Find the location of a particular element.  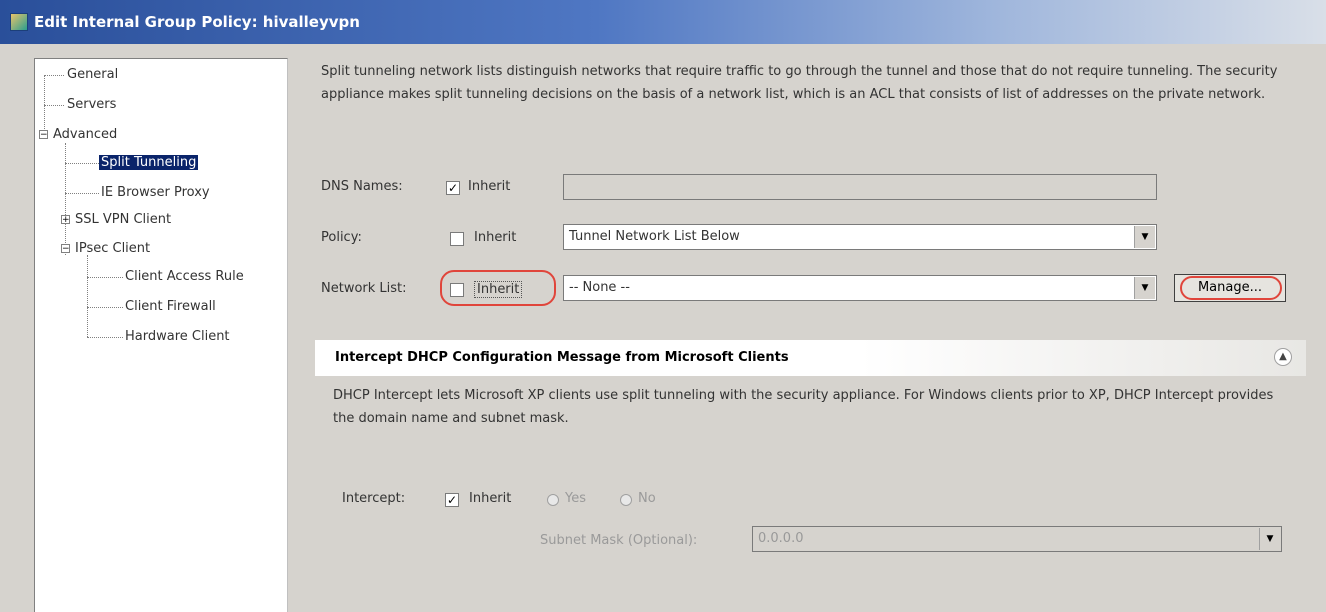

tree-item-advanced: − Advanced is located at coordinates (79, 135).